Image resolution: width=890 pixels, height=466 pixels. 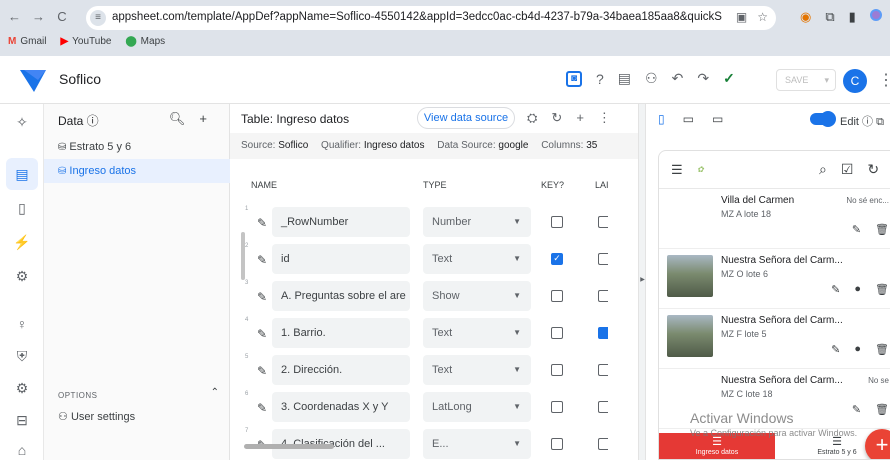 I want to click on view-data-source-button: View data source, so click(x=466, y=118).